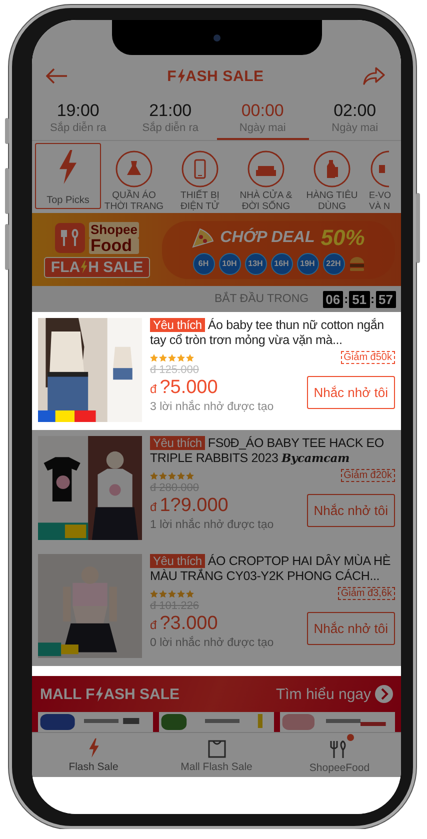  I want to click on time-slot-tab: 19:00 Sắp diễn ra, so click(78, 117).